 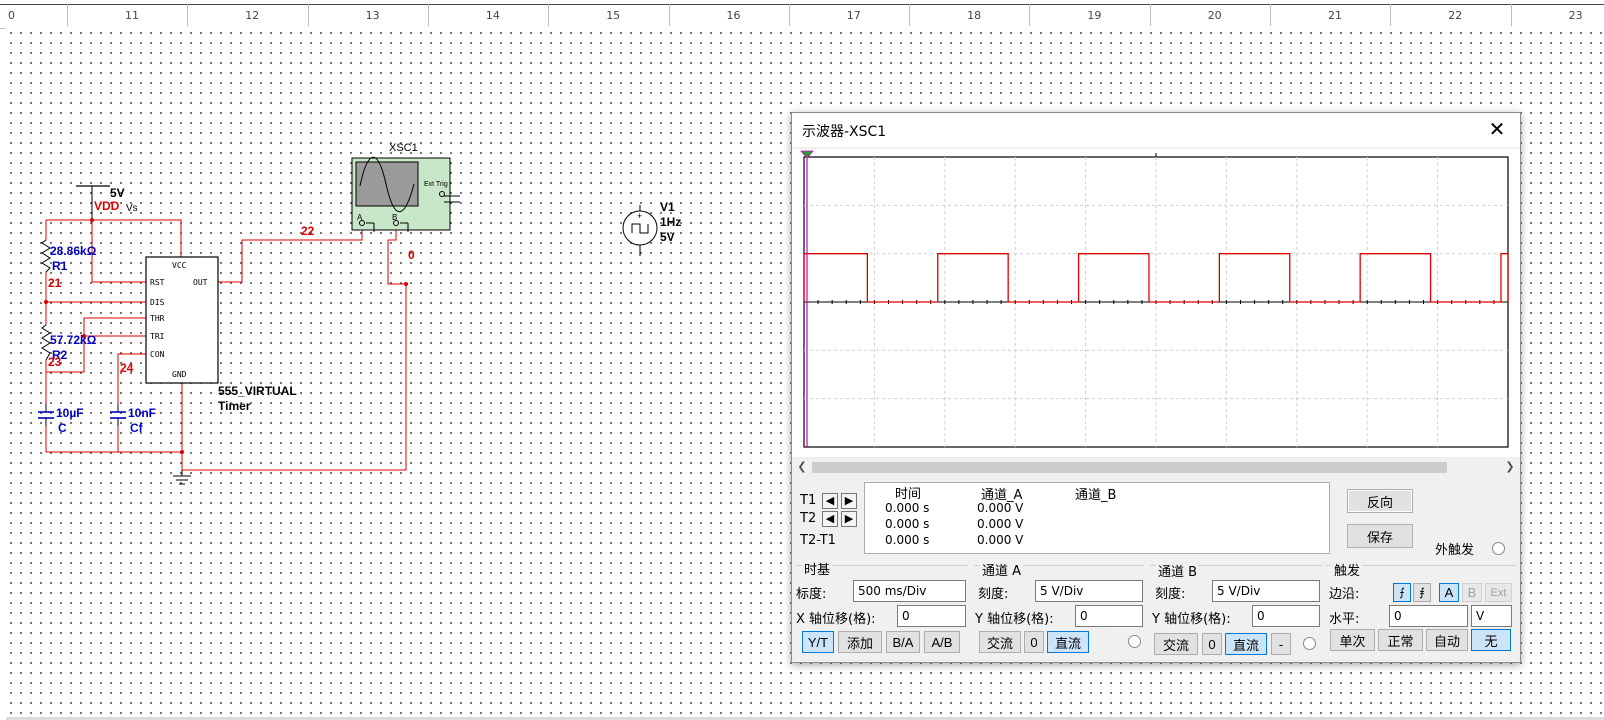 What do you see at coordinates (1000, 642) in the screenshot?
I see `channel-a-ac-button: 交流` at bounding box center [1000, 642].